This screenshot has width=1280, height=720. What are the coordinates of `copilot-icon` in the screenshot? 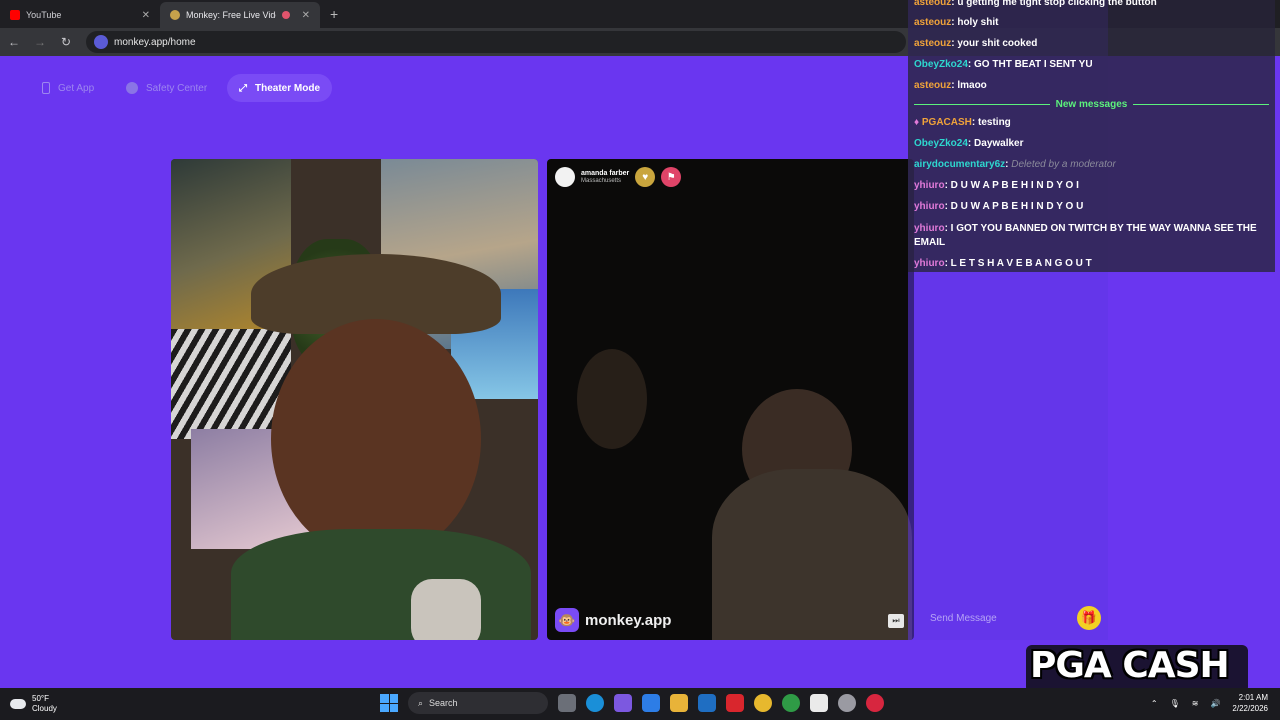 It's located at (623, 703).